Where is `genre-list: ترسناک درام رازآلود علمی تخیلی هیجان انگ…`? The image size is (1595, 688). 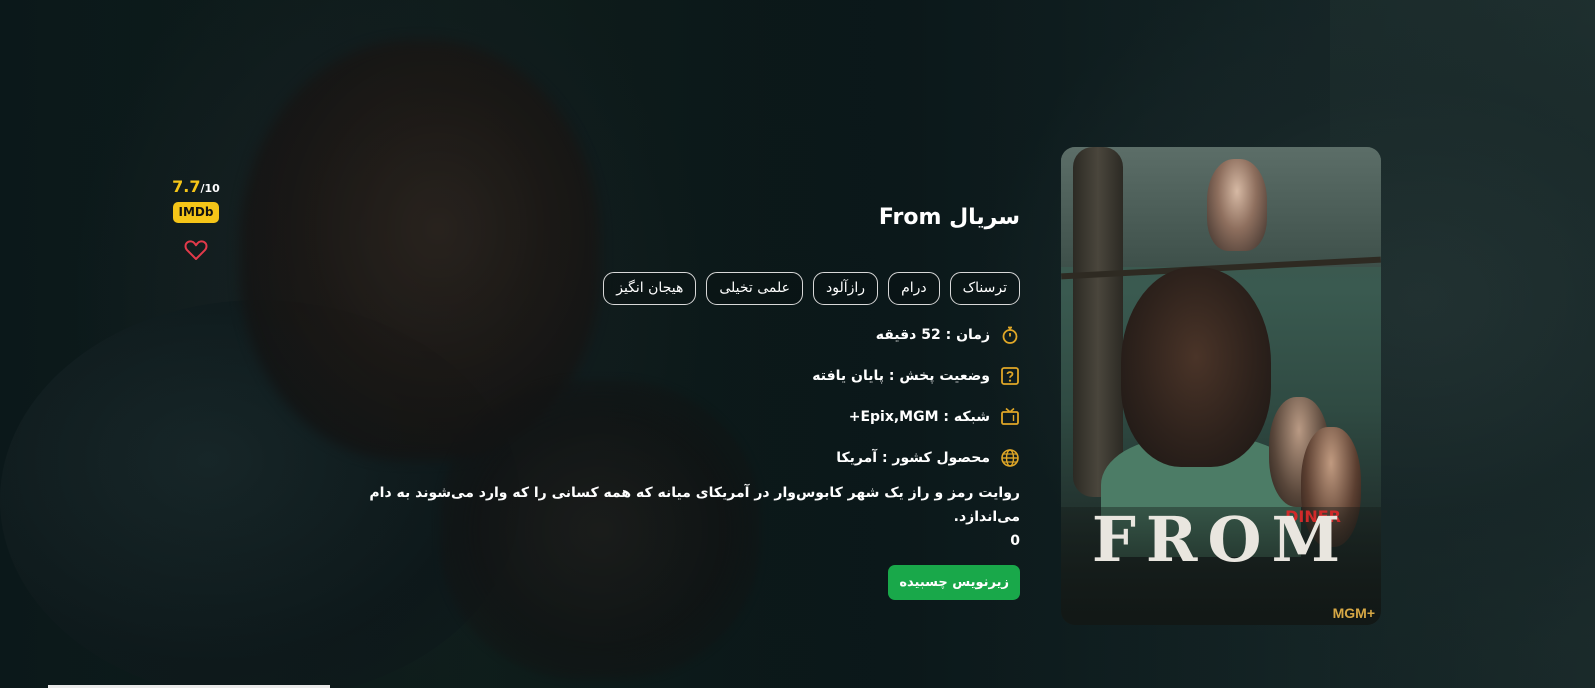
genre-list: ترسناک درام رازآلود علمی تخیلی هیجان انگ… is located at coordinates (680, 288).